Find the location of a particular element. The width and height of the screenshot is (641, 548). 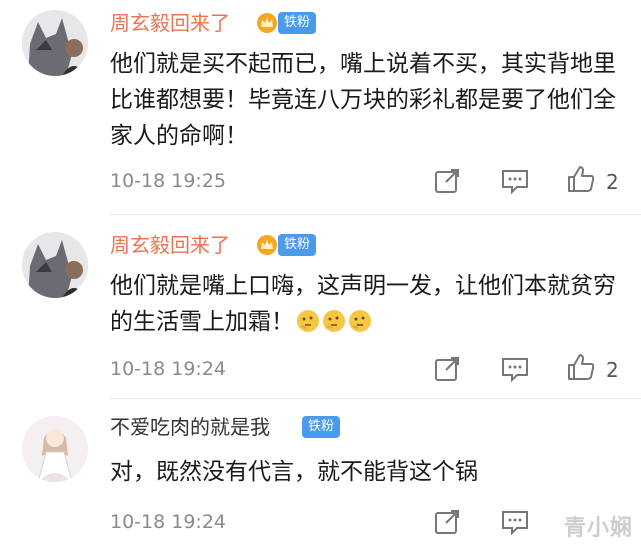

watermark: 青小娴 is located at coordinates (598, 528).